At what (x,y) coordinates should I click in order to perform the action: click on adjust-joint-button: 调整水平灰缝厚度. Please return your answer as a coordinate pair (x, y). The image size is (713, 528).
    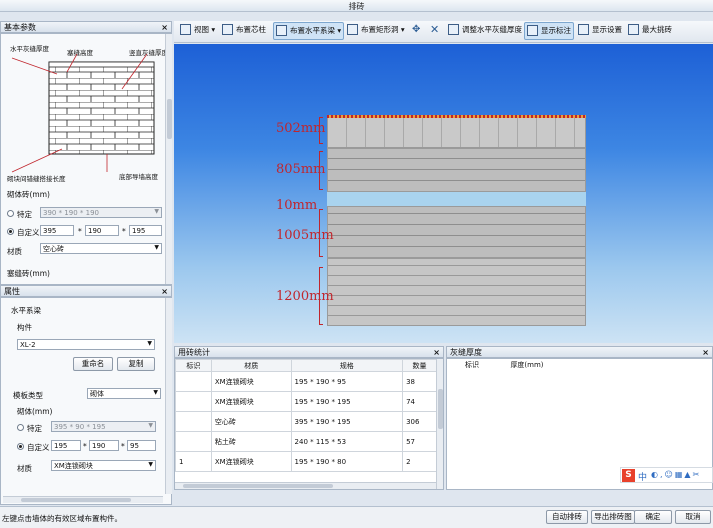
    Looking at the image, I should click on (485, 31).